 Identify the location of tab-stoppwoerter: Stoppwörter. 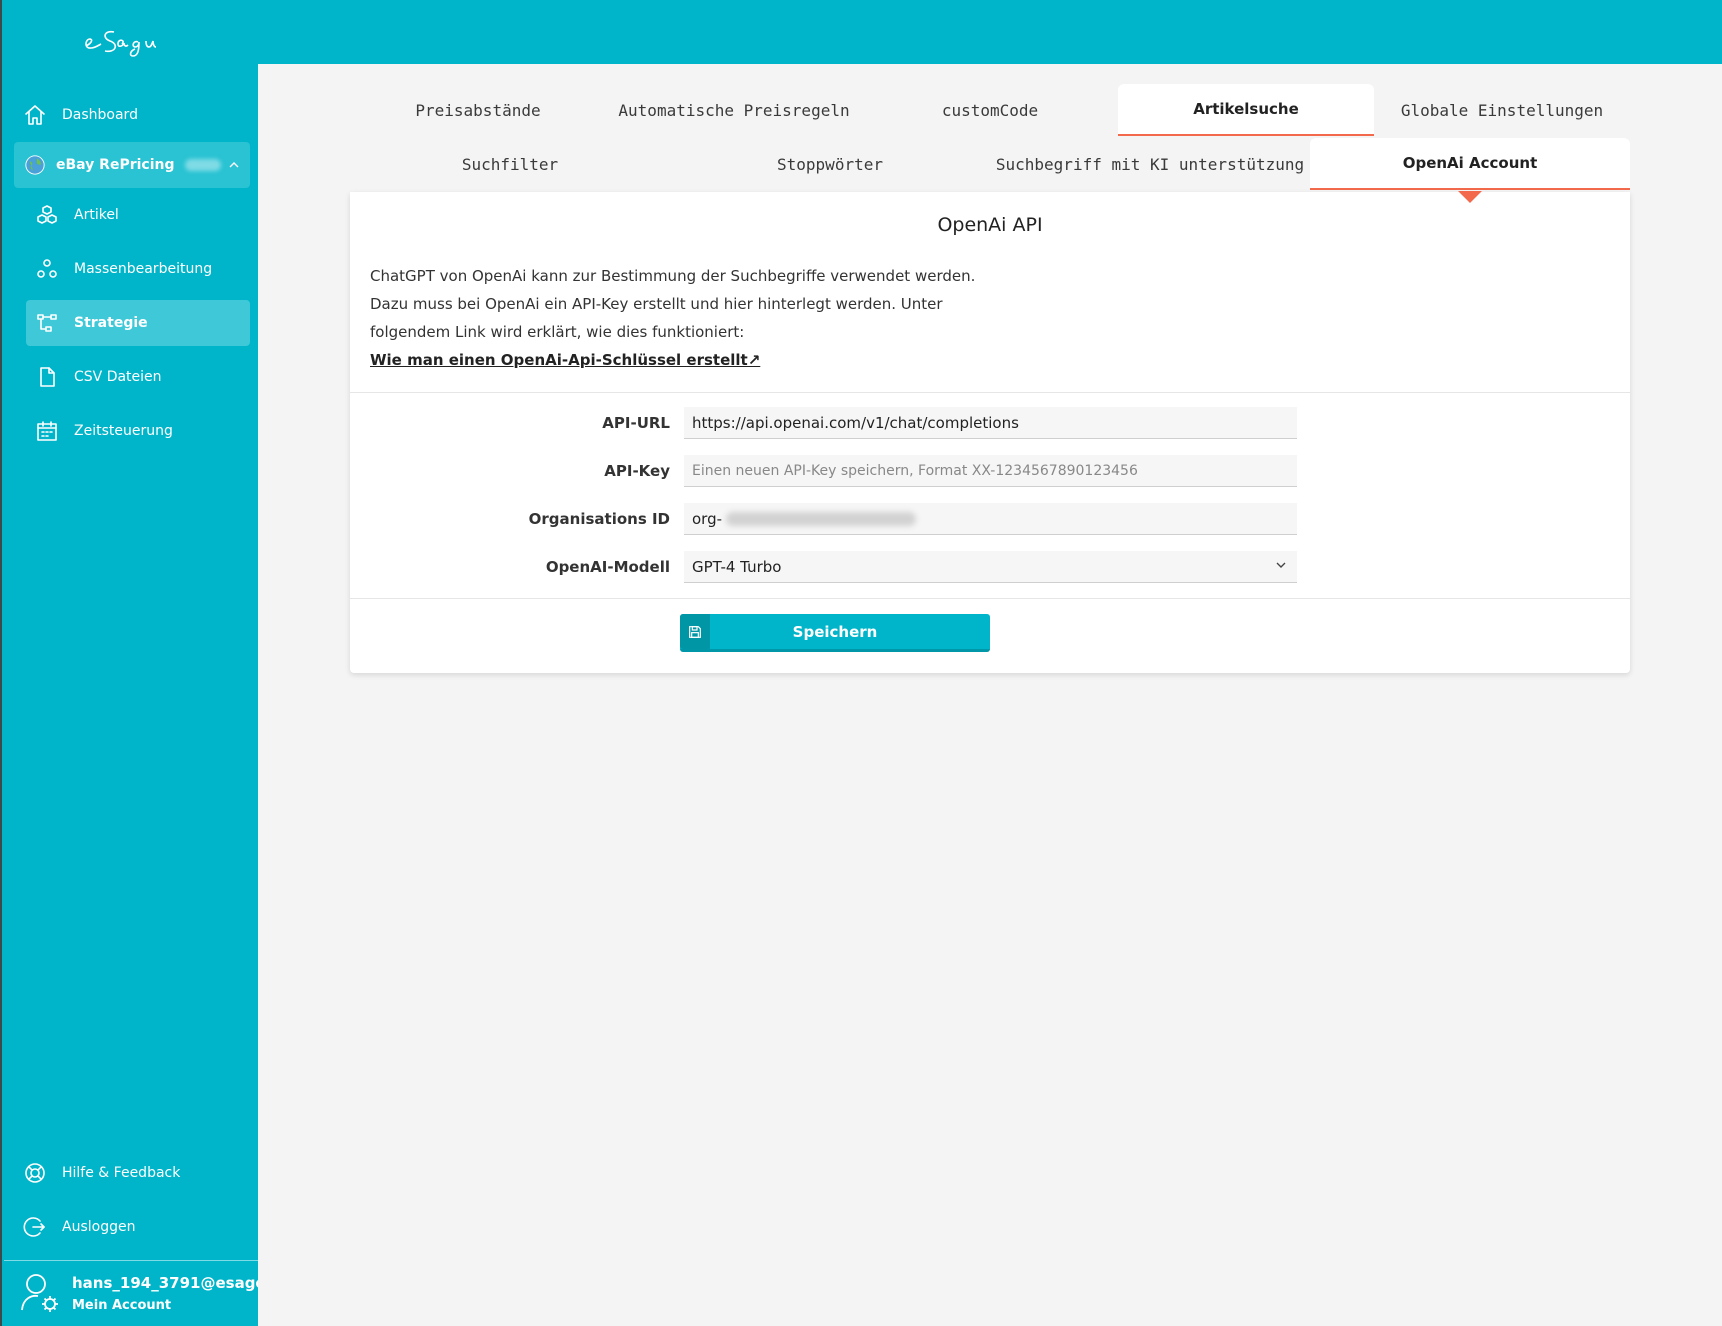
(830, 164).